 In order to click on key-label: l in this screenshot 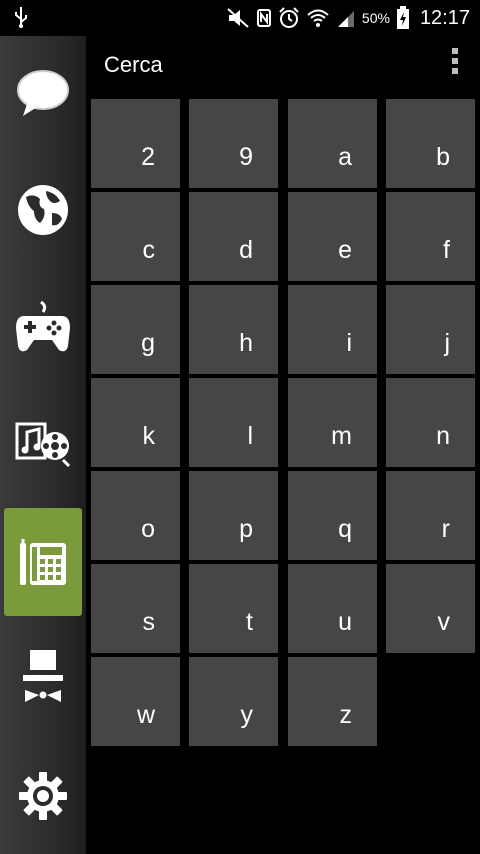, I will do `click(250, 436)`.